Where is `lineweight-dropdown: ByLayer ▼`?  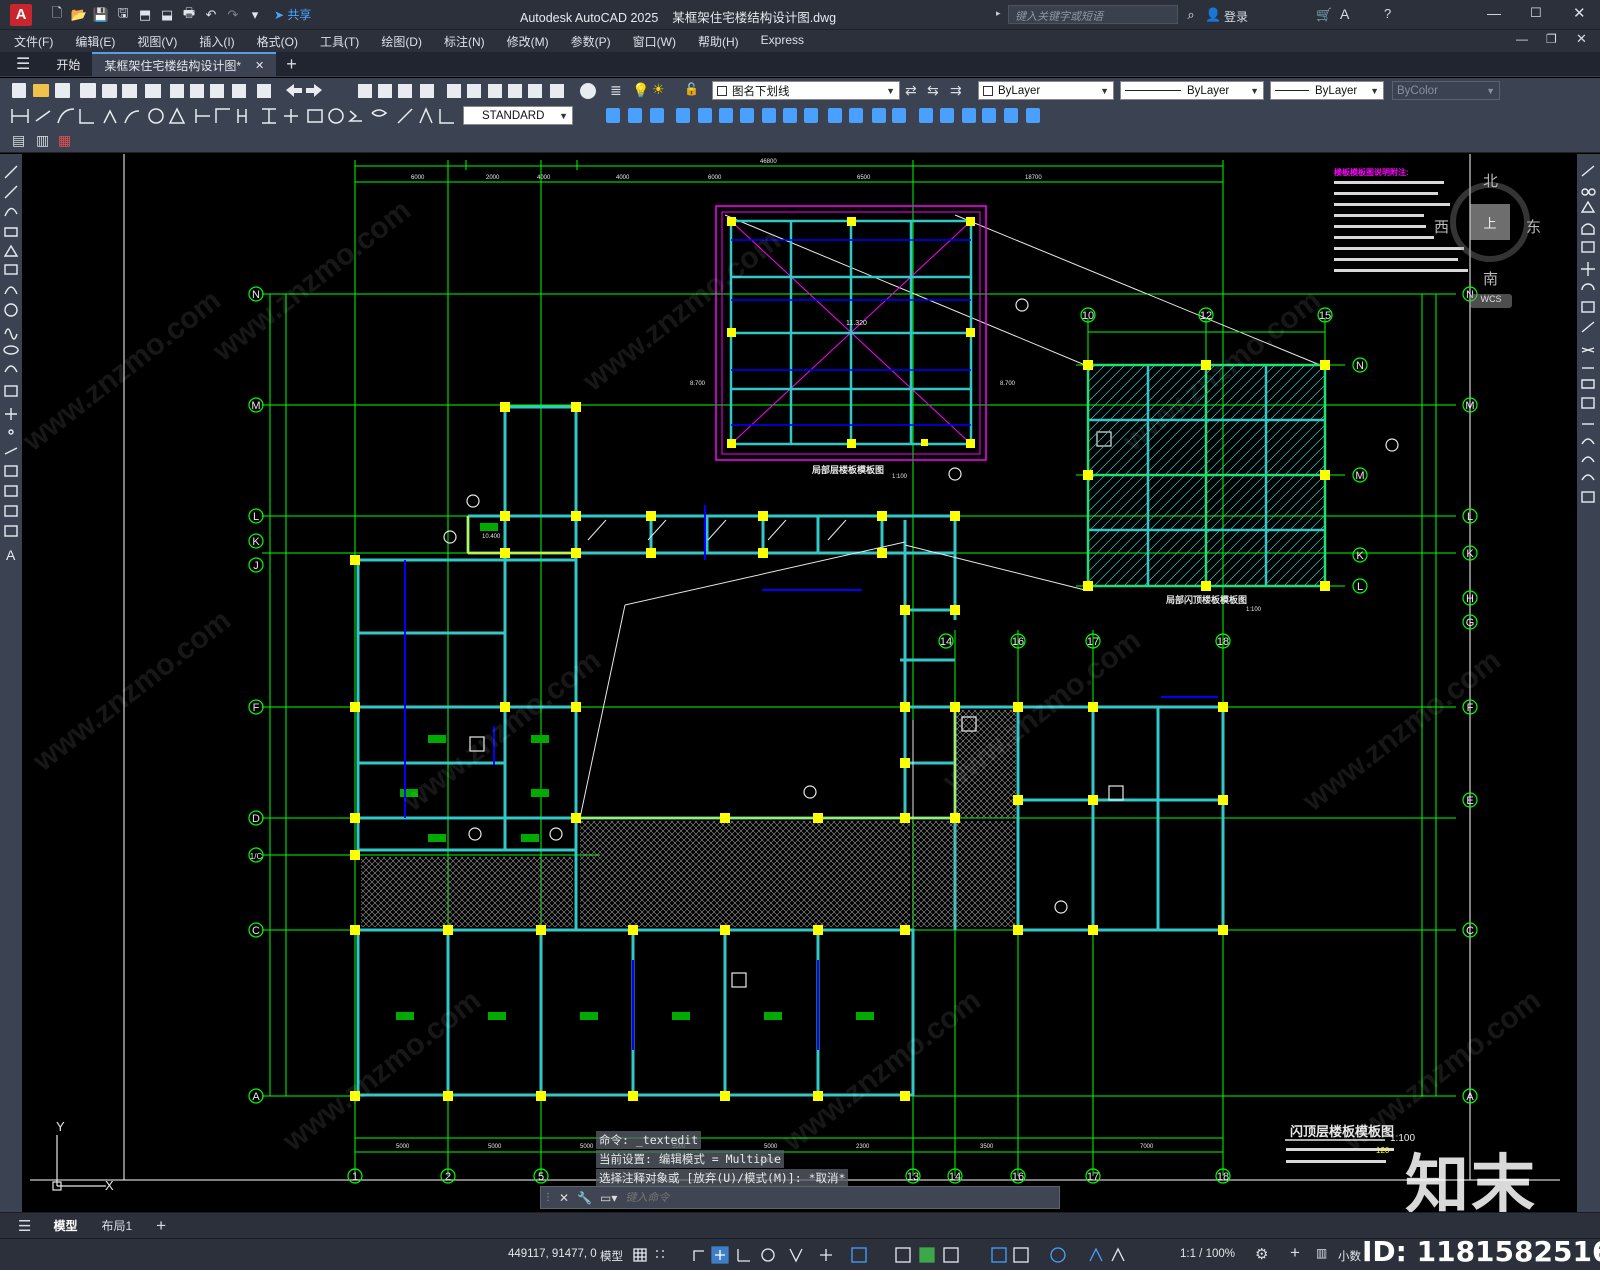 lineweight-dropdown: ByLayer ▼ is located at coordinates (1327, 90).